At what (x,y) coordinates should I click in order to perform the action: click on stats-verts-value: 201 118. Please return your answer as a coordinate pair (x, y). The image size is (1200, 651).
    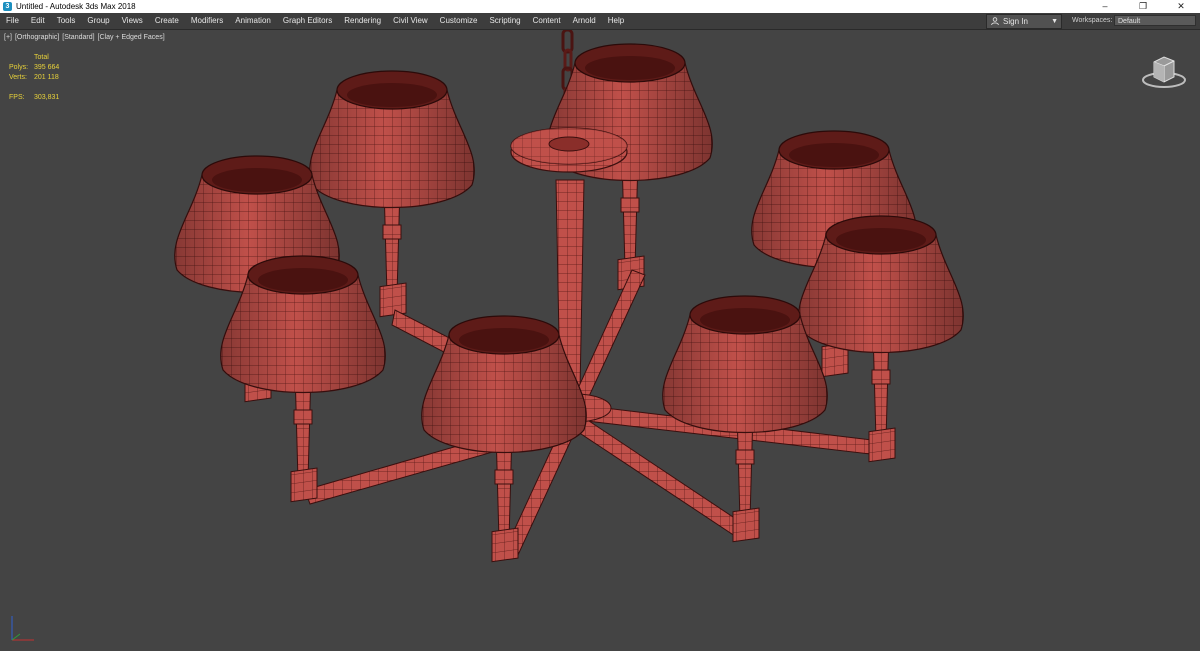
    Looking at the image, I should click on (46, 77).